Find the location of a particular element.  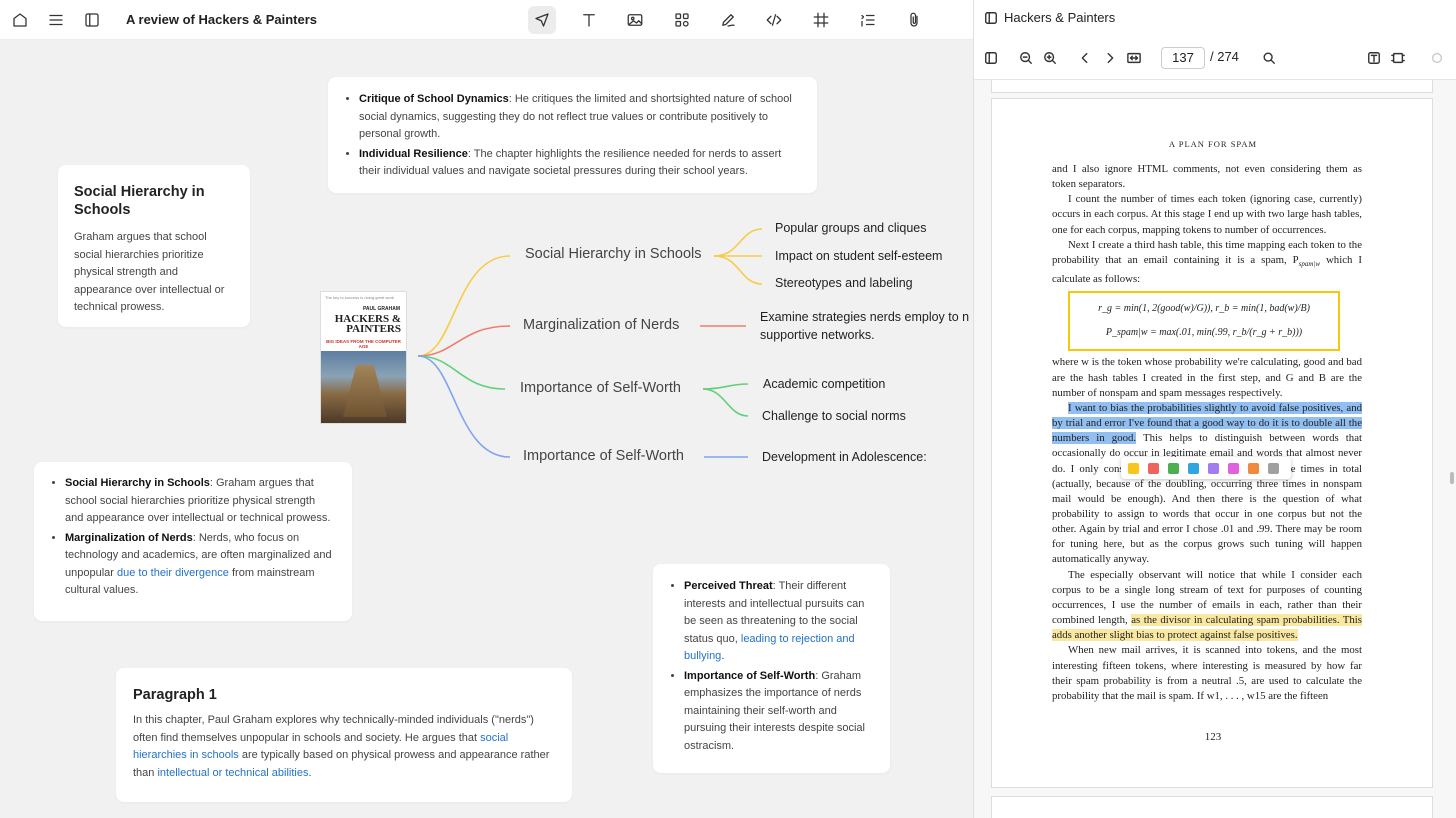

mindmap-leaf: Examine strategies nerds employ to n is located at coordinates (864, 317).